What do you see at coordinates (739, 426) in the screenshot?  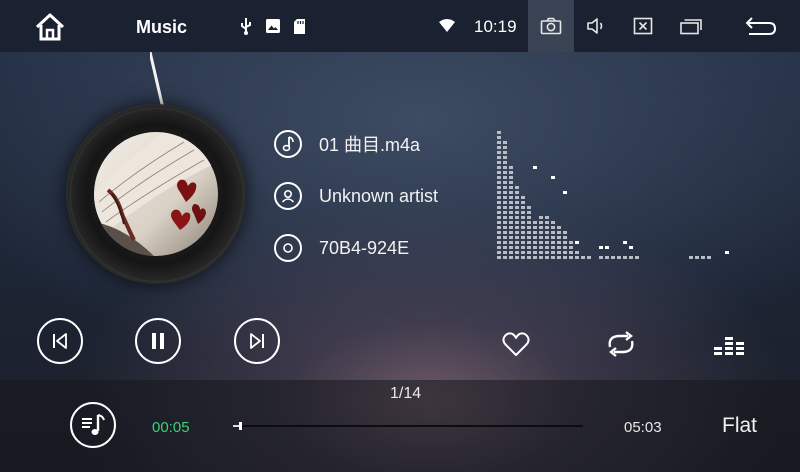 I see `eq-preset-label: Flat` at bounding box center [739, 426].